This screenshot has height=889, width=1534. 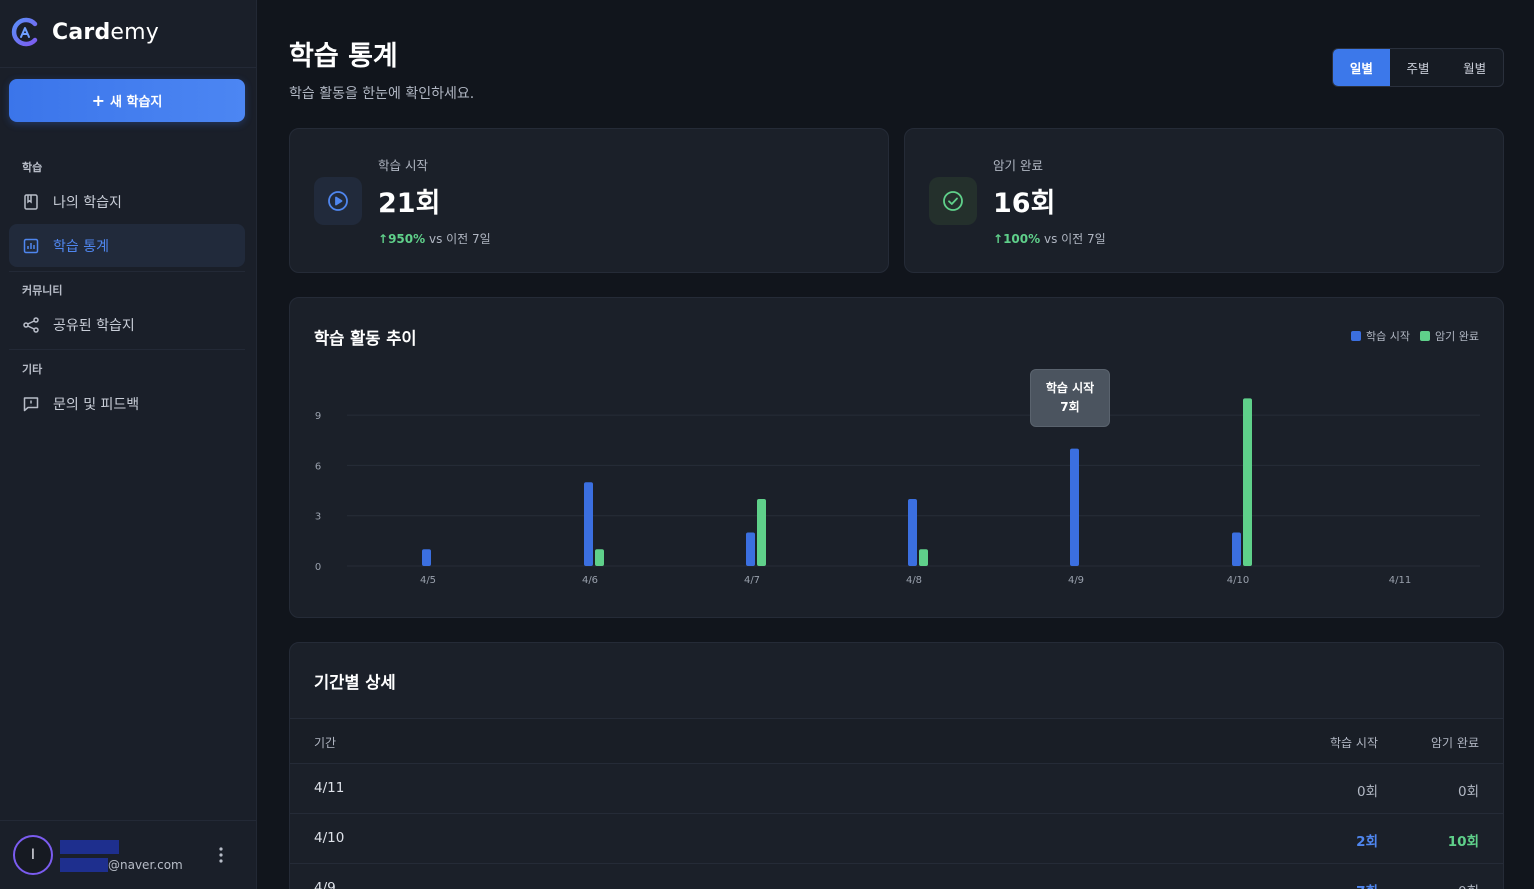 I want to click on new-worksheet-button: + 새 학습지, so click(x=127, y=100).